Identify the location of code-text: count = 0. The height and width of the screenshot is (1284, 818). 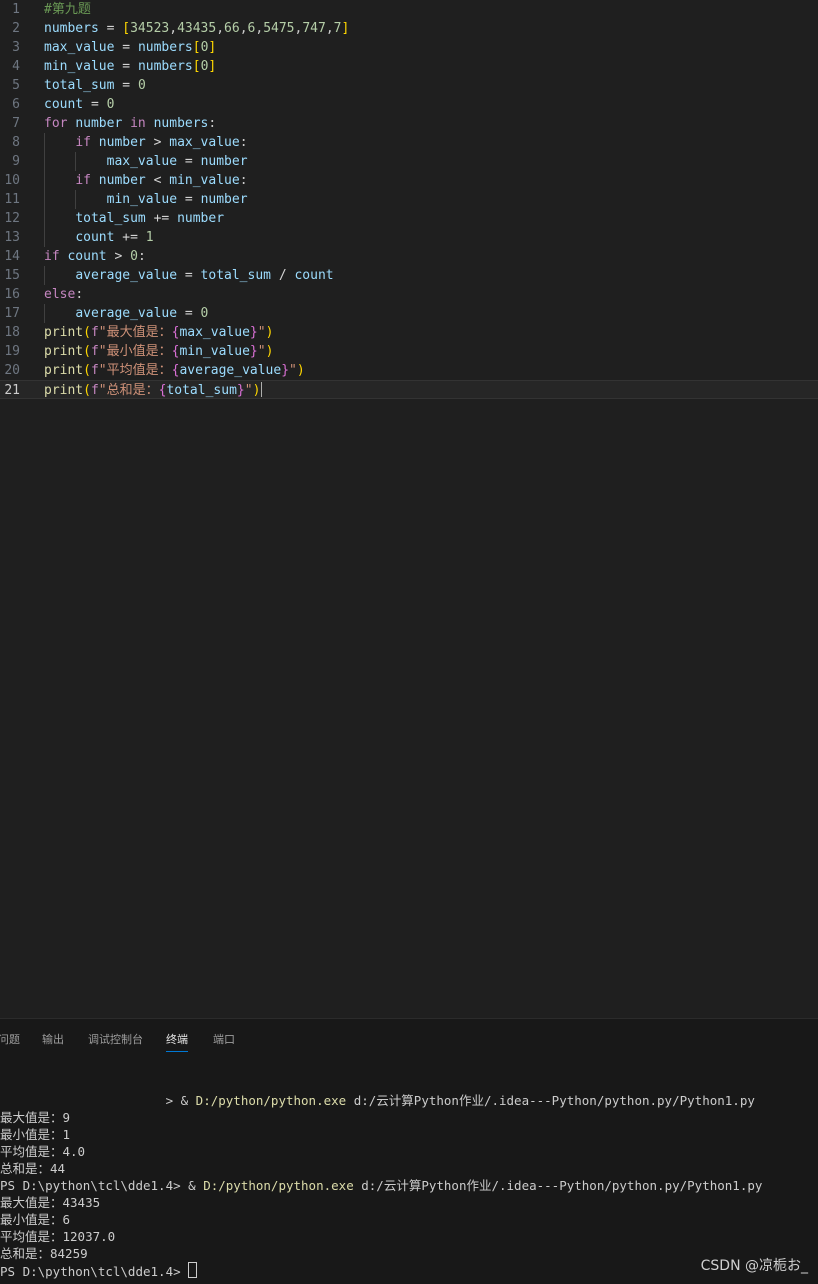
(79, 104).